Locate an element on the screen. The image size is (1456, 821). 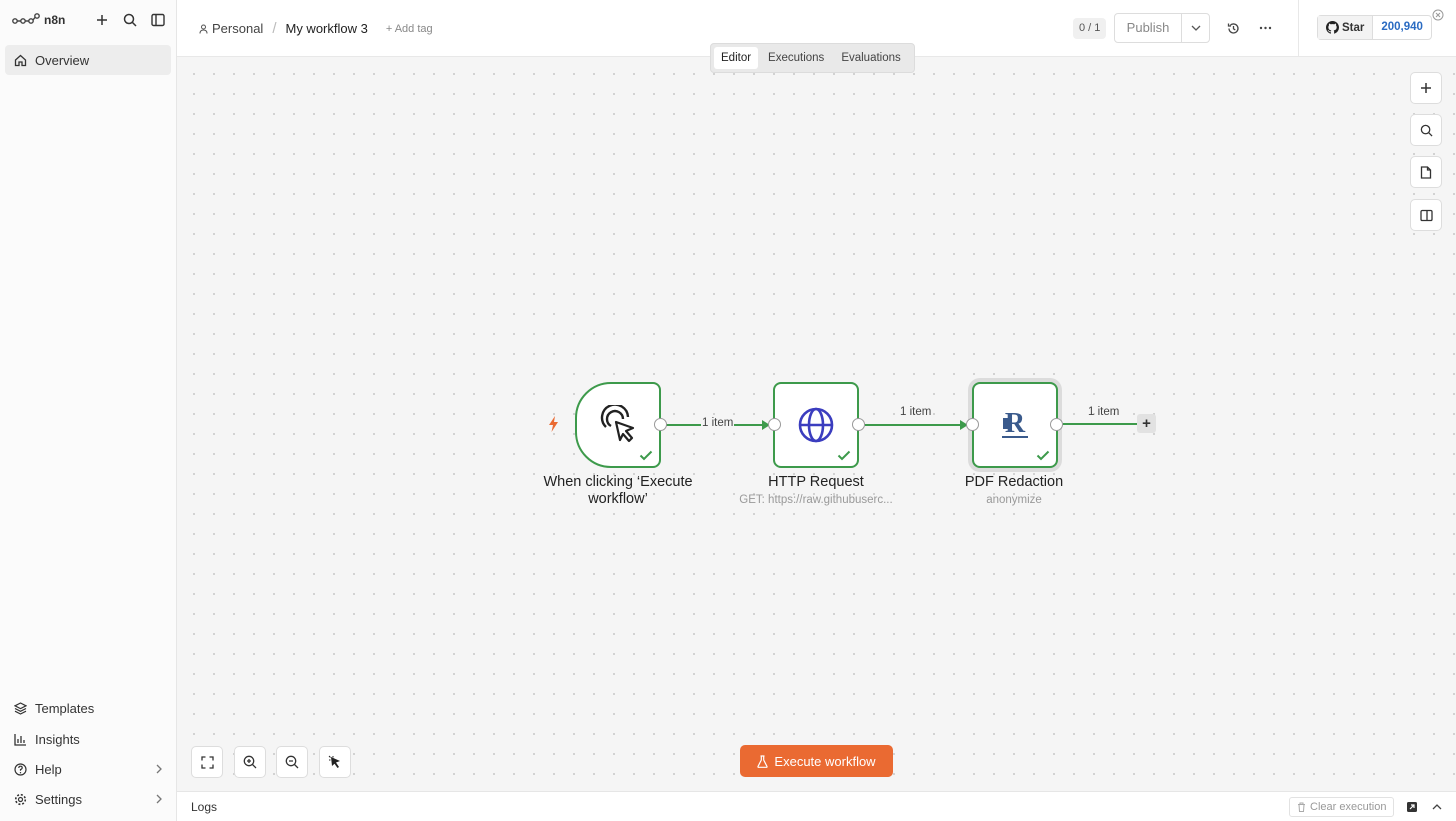
github-icon is located at coordinates (1332, 27).